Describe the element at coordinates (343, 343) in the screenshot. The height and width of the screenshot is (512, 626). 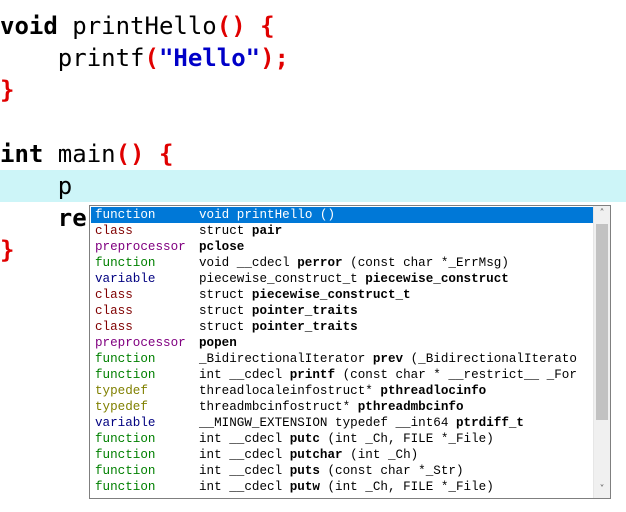
I see `autocomplete-item: preprocessor popen` at that location.